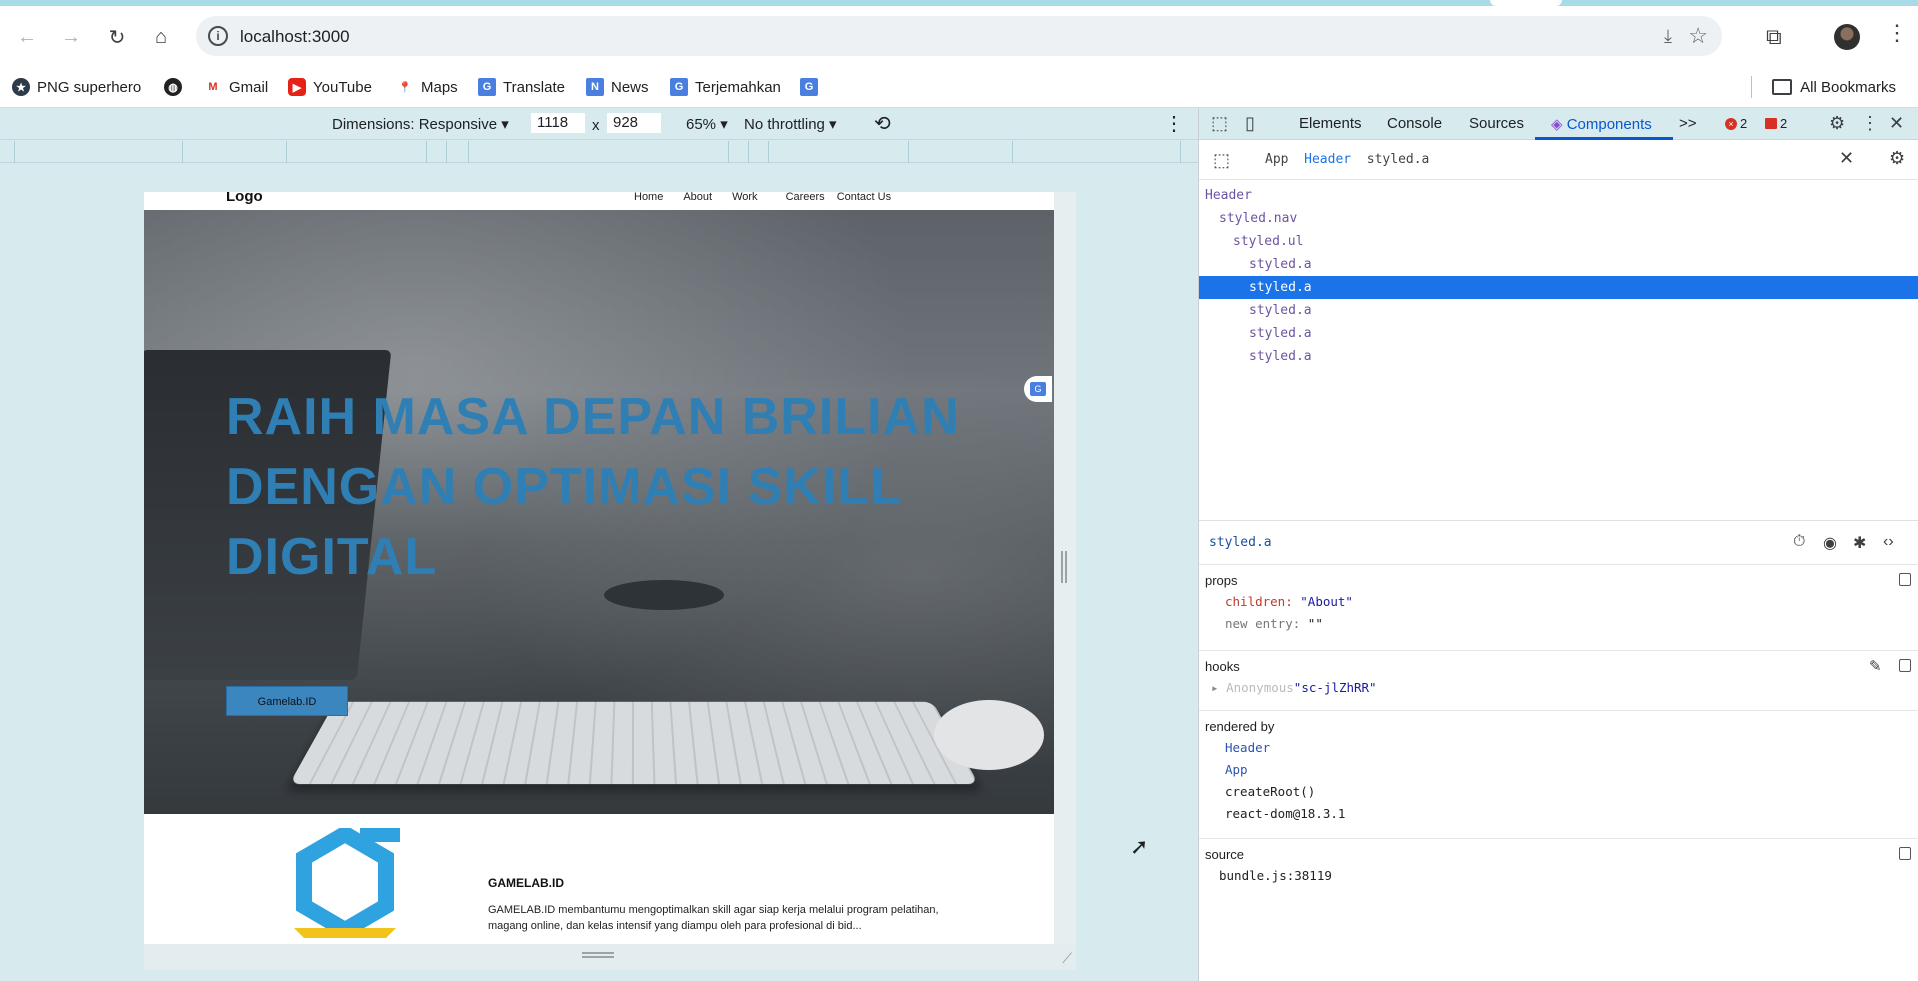  What do you see at coordinates (1064, 567) in the screenshot?
I see `resize-handle-icon` at bounding box center [1064, 567].